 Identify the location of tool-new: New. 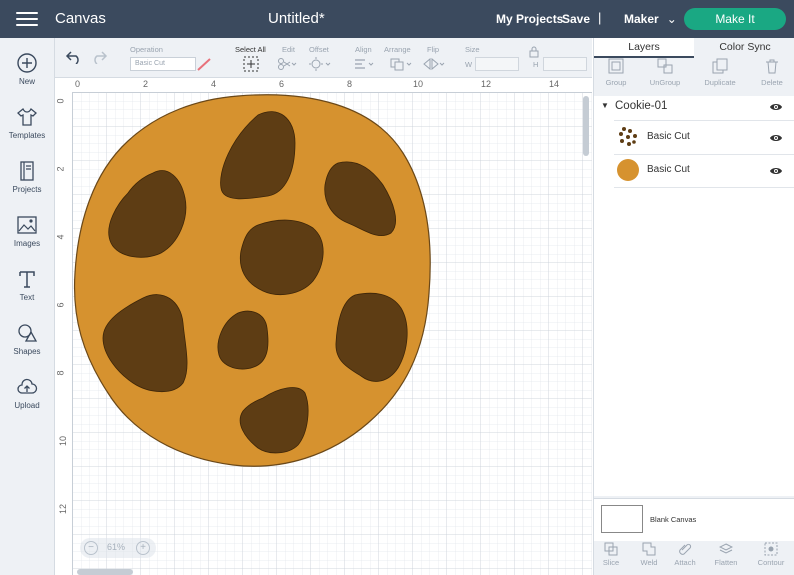
(27, 69).